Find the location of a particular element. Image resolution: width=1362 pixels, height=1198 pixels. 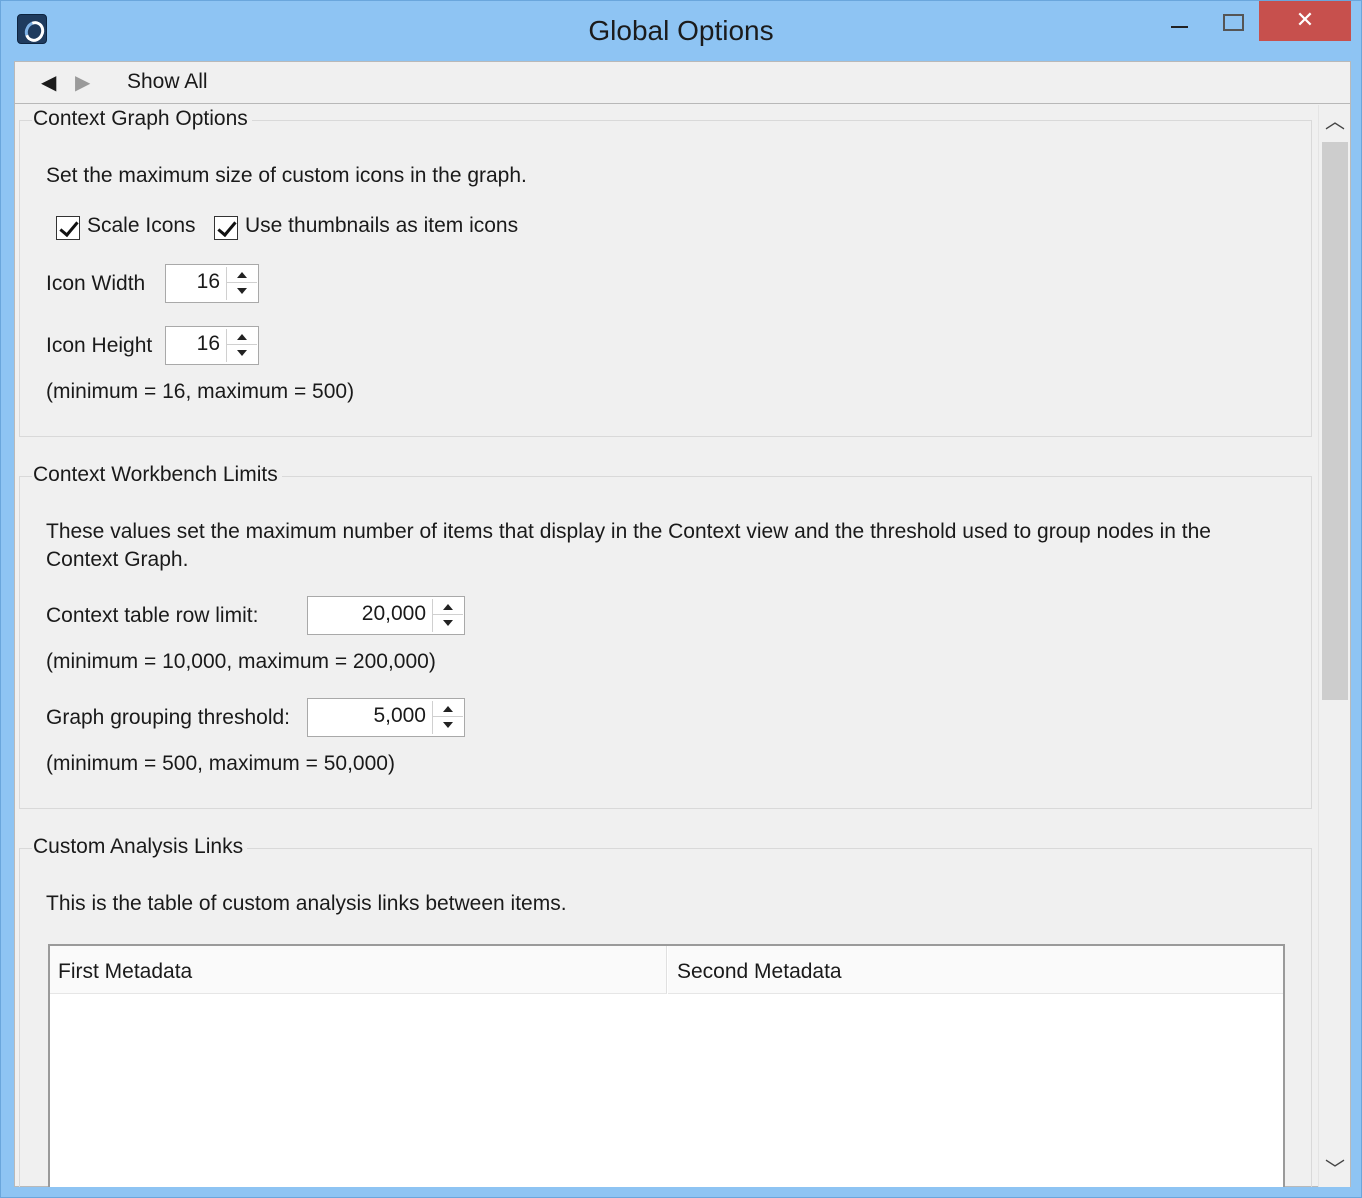

row-limit-label: Context table row limit: is located at coordinates (152, 615).